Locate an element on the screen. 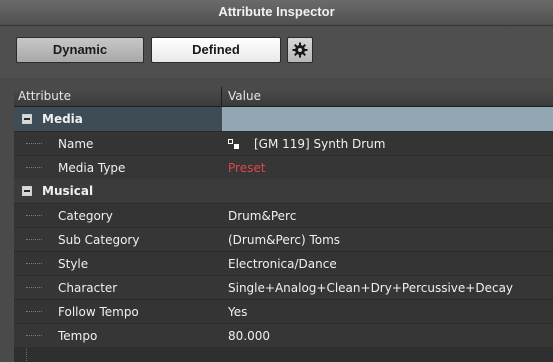 This screenshot has height=362, width=553. gear-icon is located at coordinates (300, 50).